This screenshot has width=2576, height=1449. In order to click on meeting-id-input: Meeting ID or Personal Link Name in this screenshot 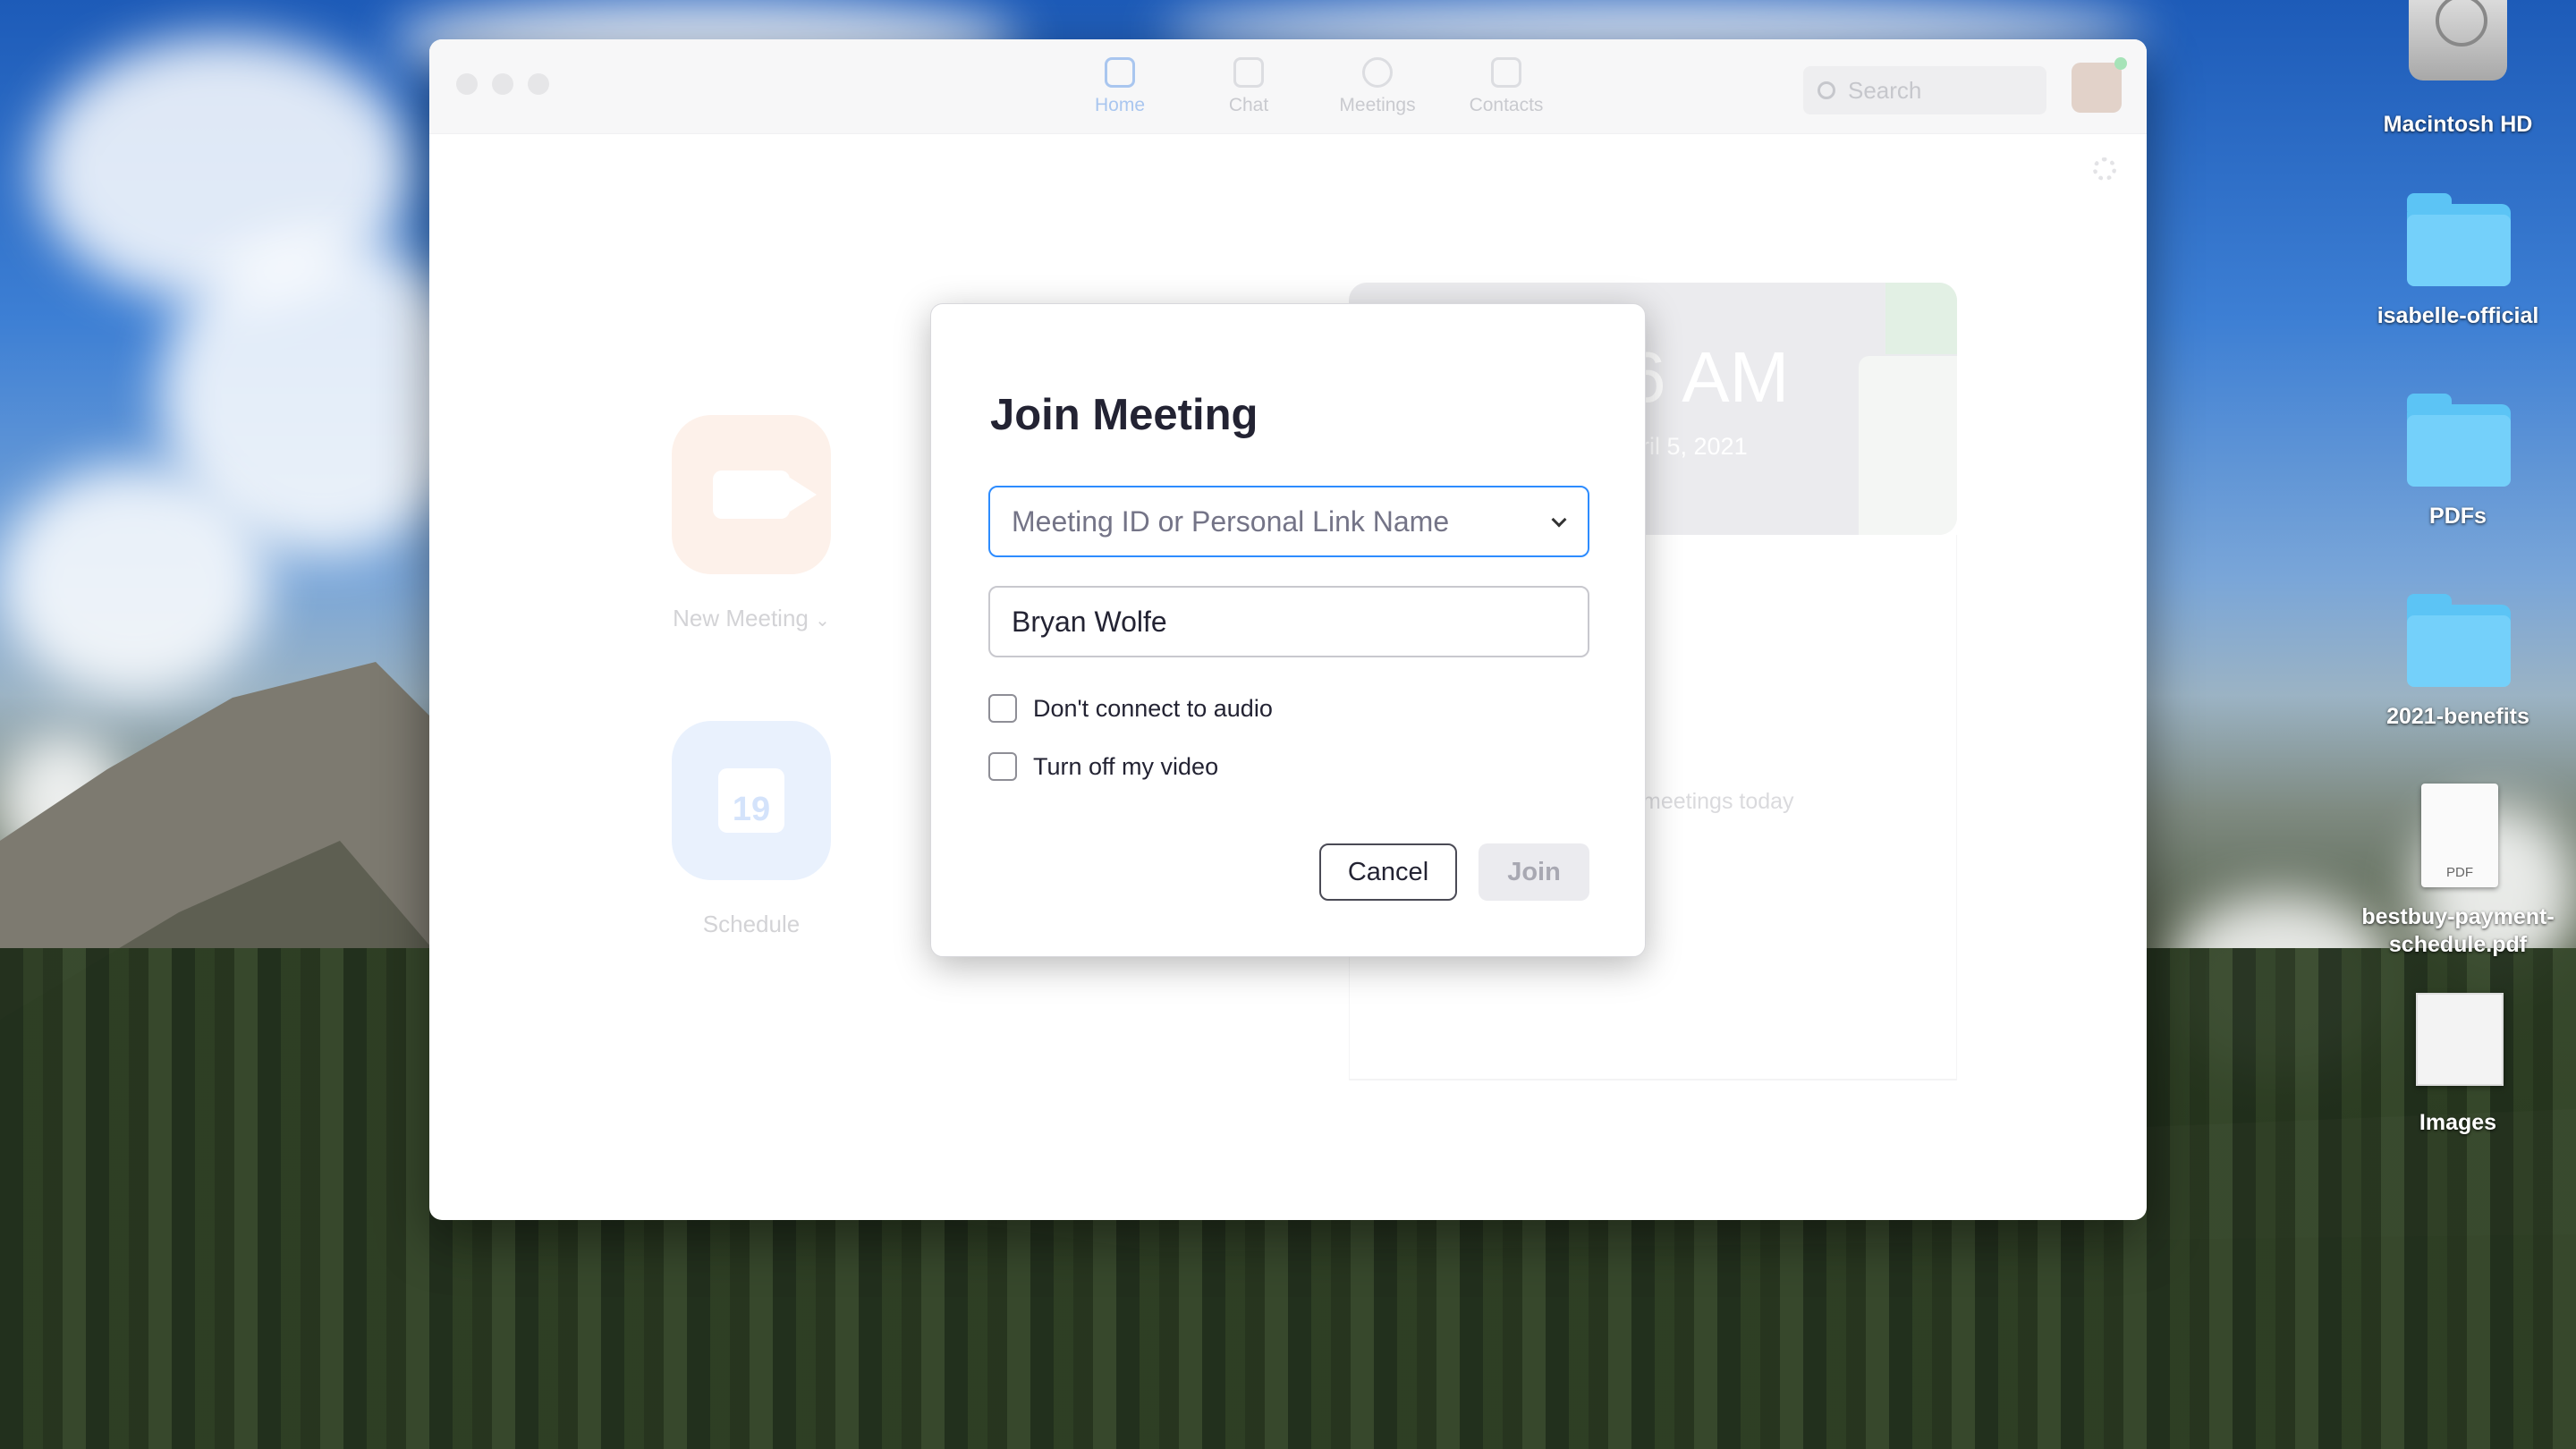, I will do `click(1288, 521)`.